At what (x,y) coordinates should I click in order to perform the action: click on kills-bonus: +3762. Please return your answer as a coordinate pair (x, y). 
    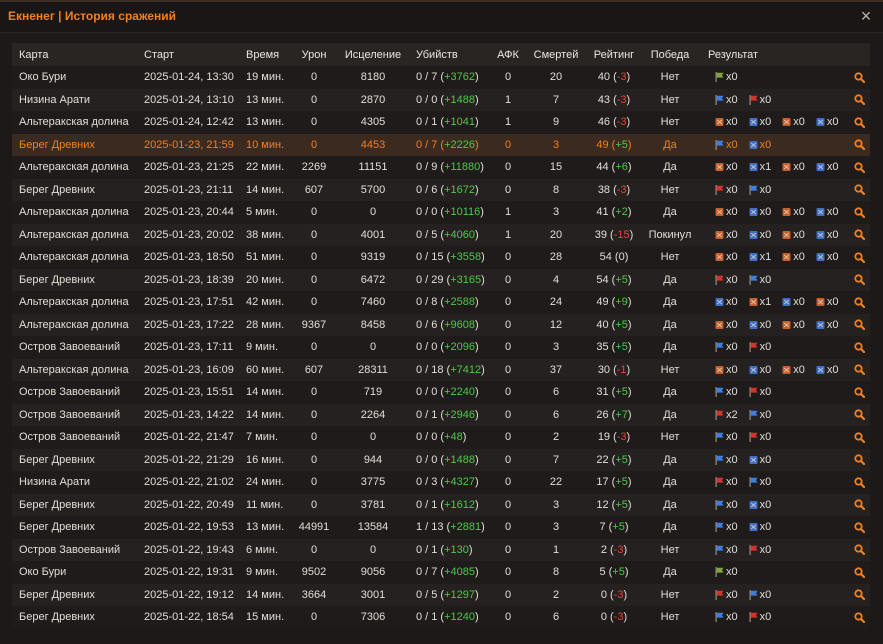
    Looking at the image, I should click on (459, 77).